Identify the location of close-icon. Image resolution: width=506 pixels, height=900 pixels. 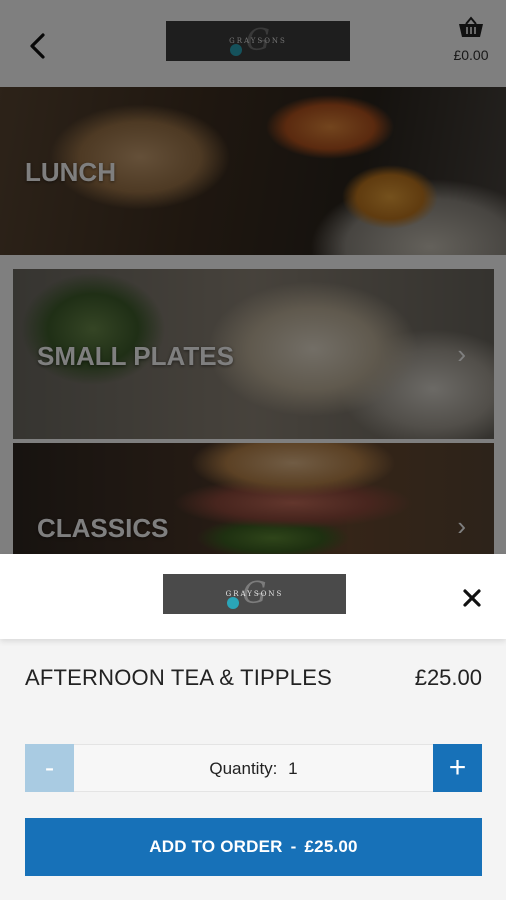
(472, 598).